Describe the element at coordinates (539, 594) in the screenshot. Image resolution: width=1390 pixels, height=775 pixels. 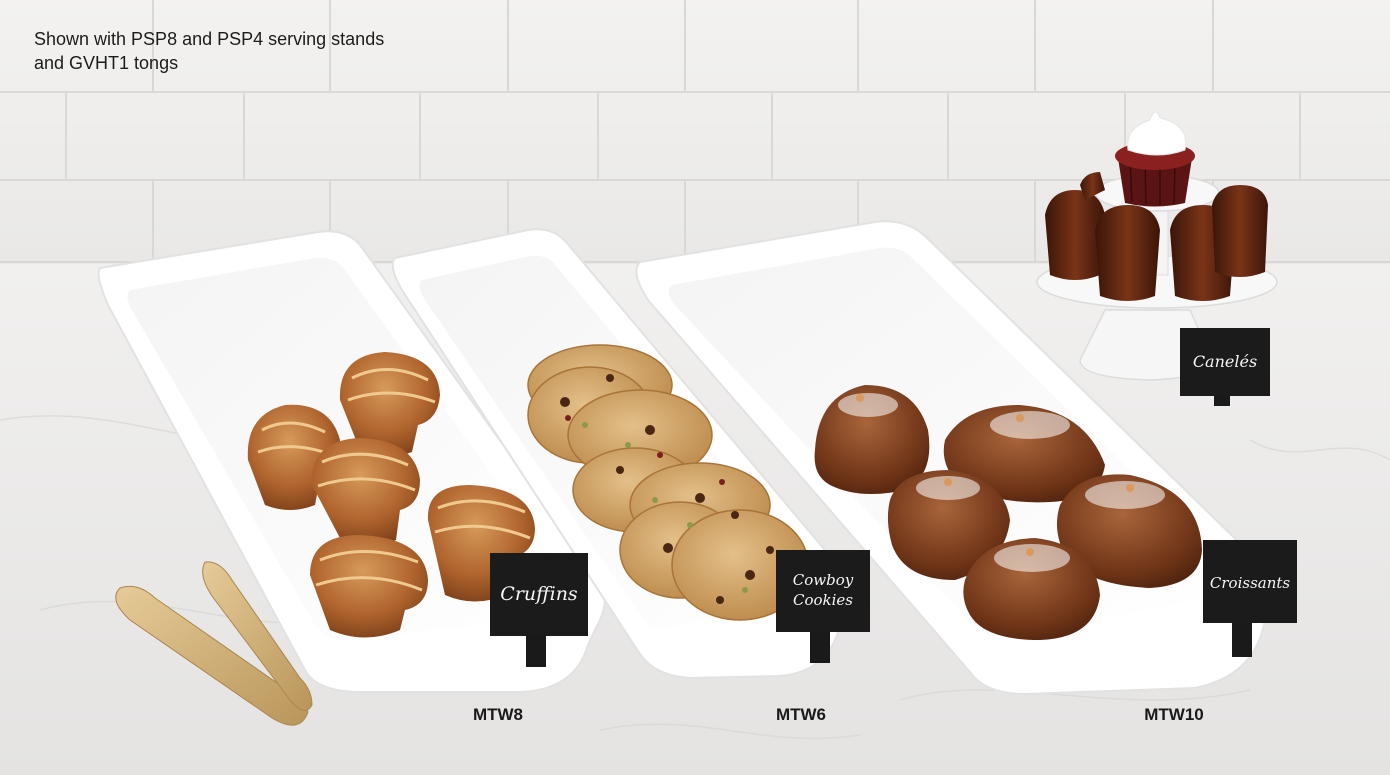
I see `cruffins-label: Cruffins` at that location.